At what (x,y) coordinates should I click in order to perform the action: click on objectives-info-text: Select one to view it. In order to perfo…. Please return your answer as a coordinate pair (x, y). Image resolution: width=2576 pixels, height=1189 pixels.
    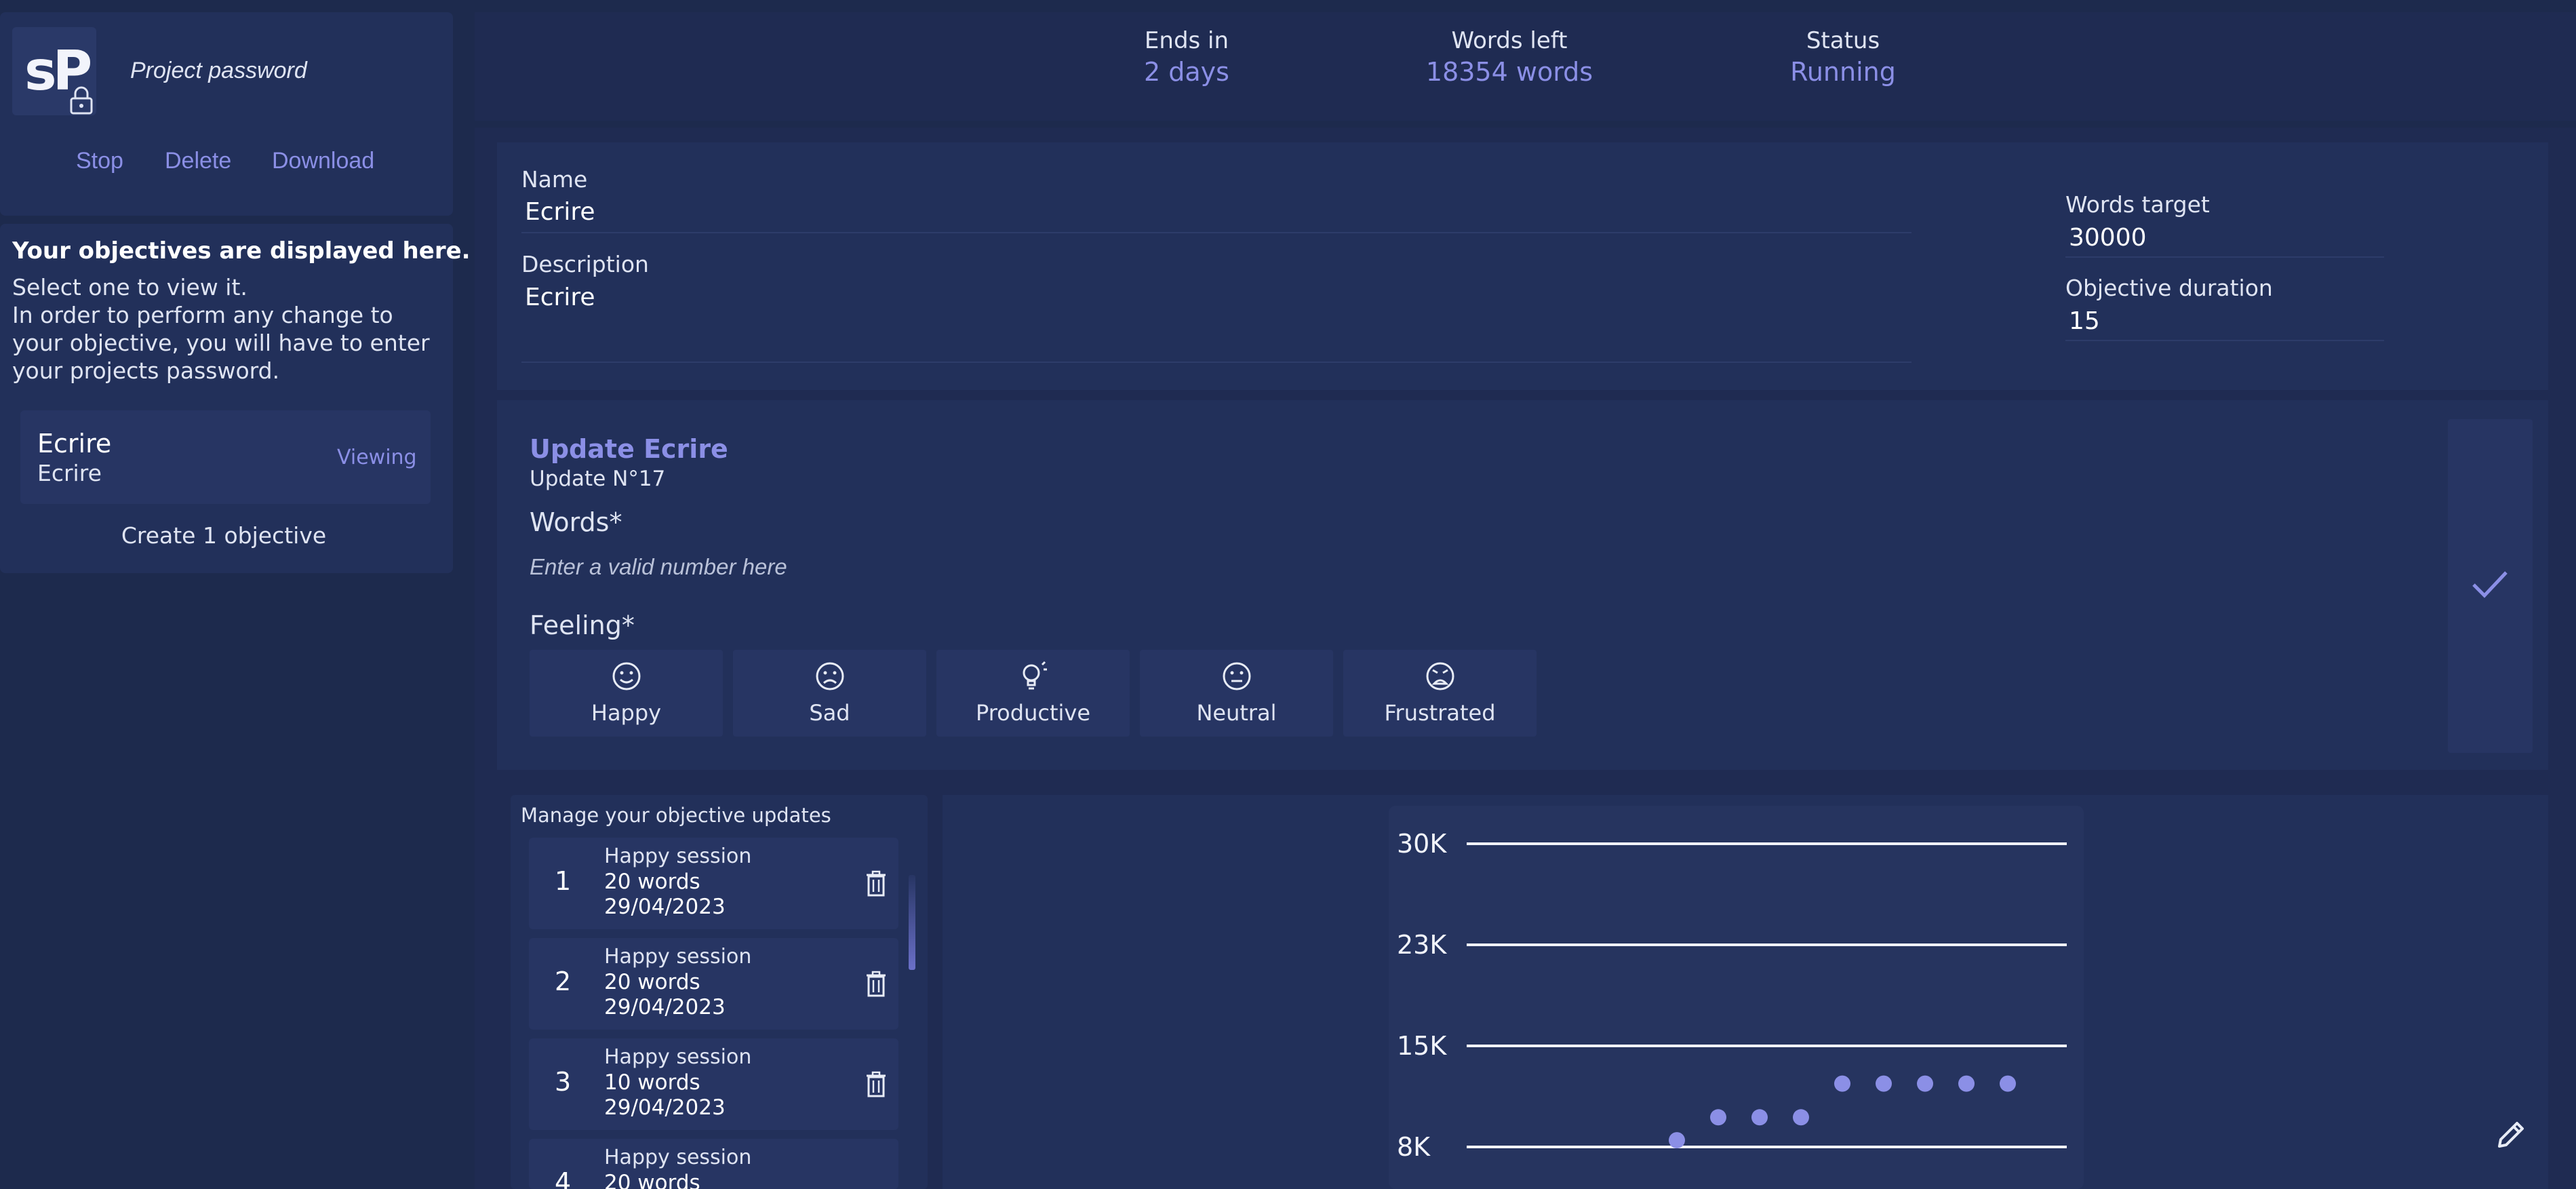
    Looking at the image, I should click on (229, 329).